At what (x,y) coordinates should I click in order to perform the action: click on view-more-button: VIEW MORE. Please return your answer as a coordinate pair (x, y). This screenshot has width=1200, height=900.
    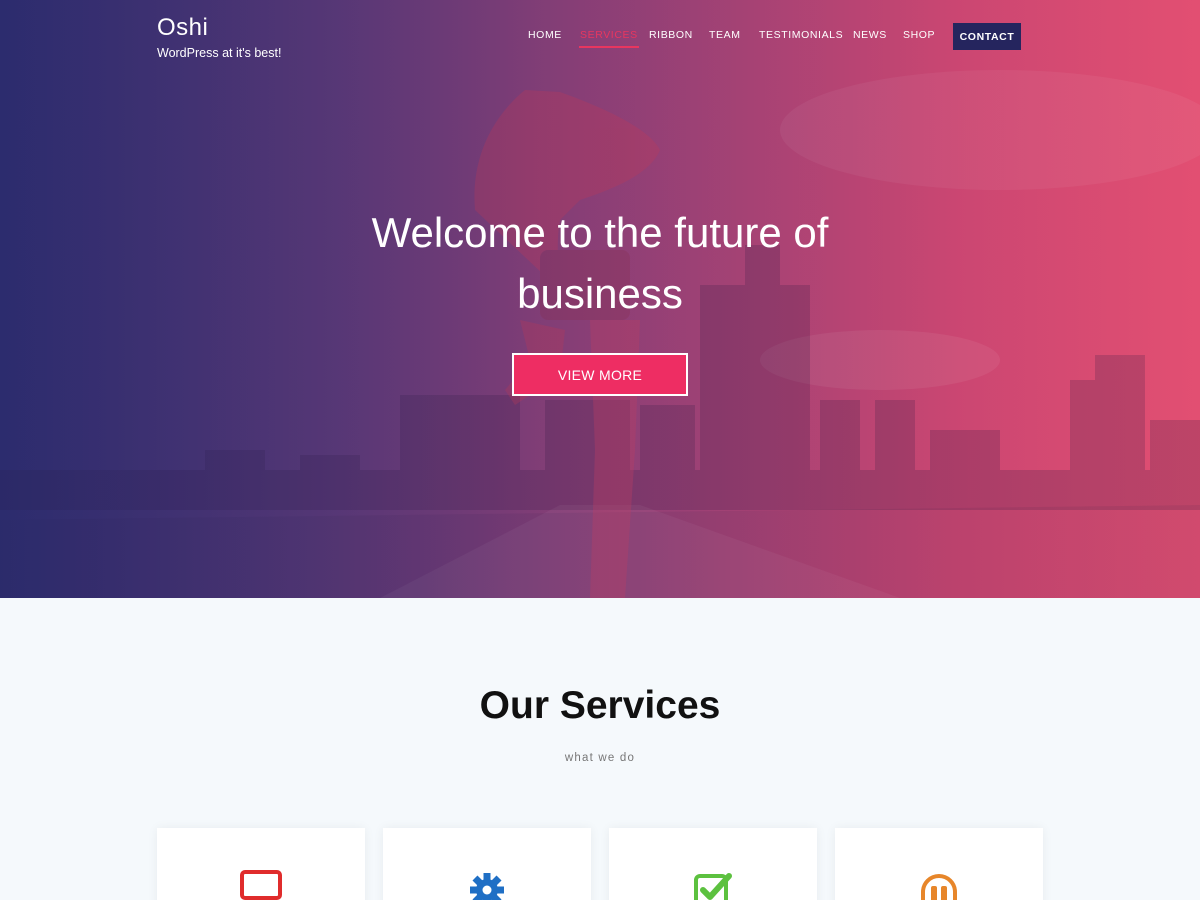
    Looking at the image, I should click on (600, 374).